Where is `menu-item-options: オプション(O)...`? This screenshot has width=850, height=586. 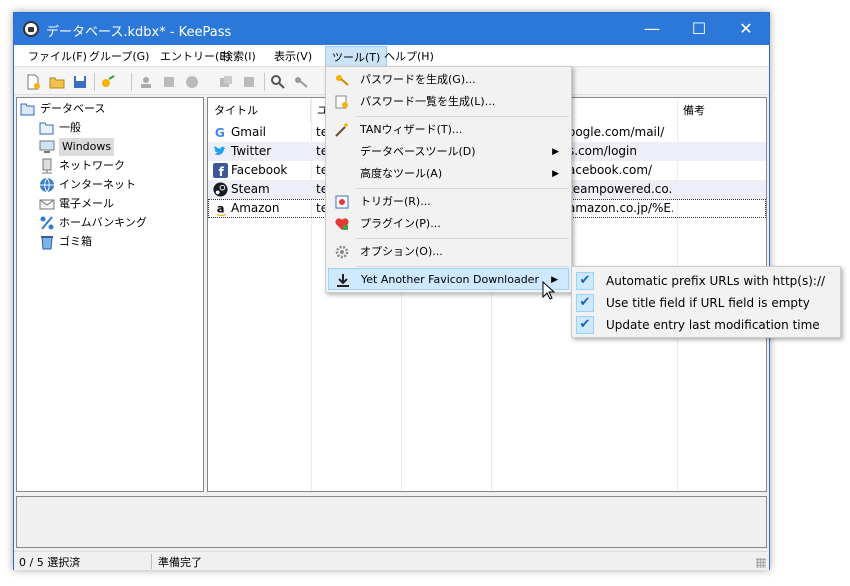
menu-item-options: オプション(O)... is located at coordinates (448, 252).